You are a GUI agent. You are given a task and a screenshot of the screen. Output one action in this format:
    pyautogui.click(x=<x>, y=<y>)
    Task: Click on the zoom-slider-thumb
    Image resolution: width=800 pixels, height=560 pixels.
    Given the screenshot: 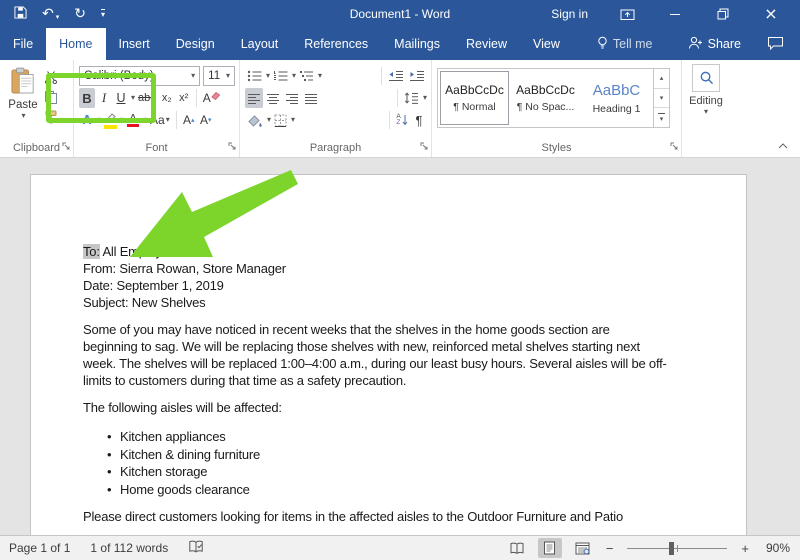 What is the action you would take?
    pyautogui.click(x=672, y=548)
    